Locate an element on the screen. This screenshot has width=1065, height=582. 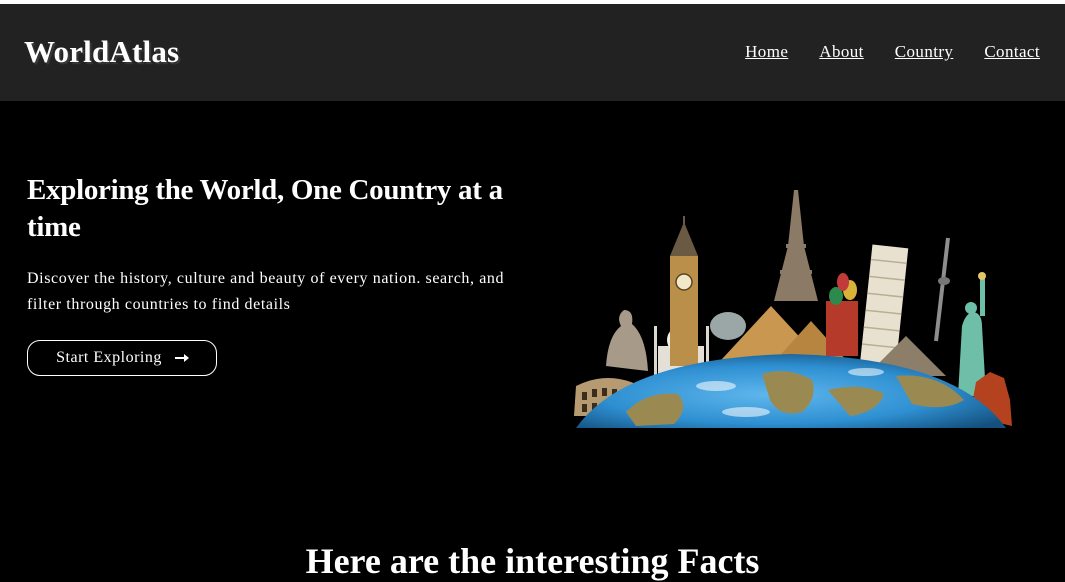
tower-spire is located at coordinates (942, 289).